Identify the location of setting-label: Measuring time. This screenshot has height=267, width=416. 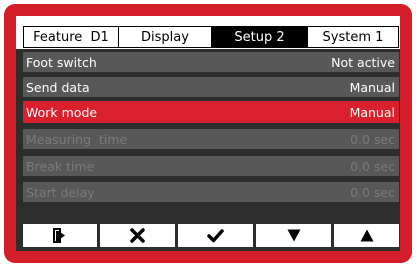
(77, 139).